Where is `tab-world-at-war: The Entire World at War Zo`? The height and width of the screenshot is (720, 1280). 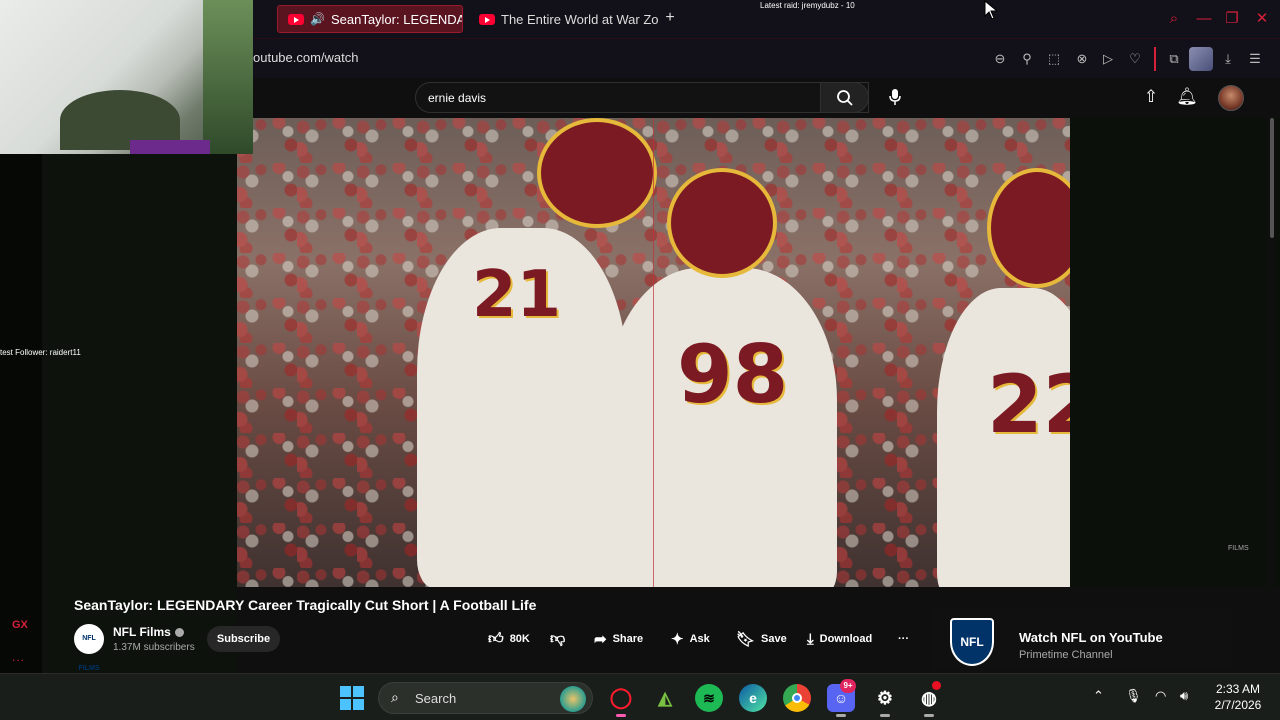
tab-world-at-war: The Entire World at War Zo is located at coordinates (564, 19).